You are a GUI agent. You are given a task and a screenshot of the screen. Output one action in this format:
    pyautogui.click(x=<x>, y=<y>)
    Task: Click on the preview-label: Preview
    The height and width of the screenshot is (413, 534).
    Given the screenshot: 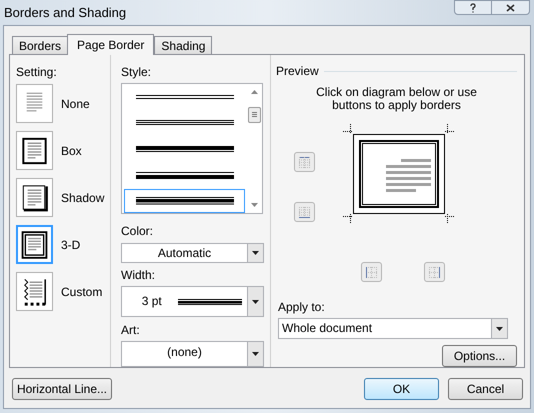 What is the action you would take?
    pyautogui.click(x=297, y=71)
    